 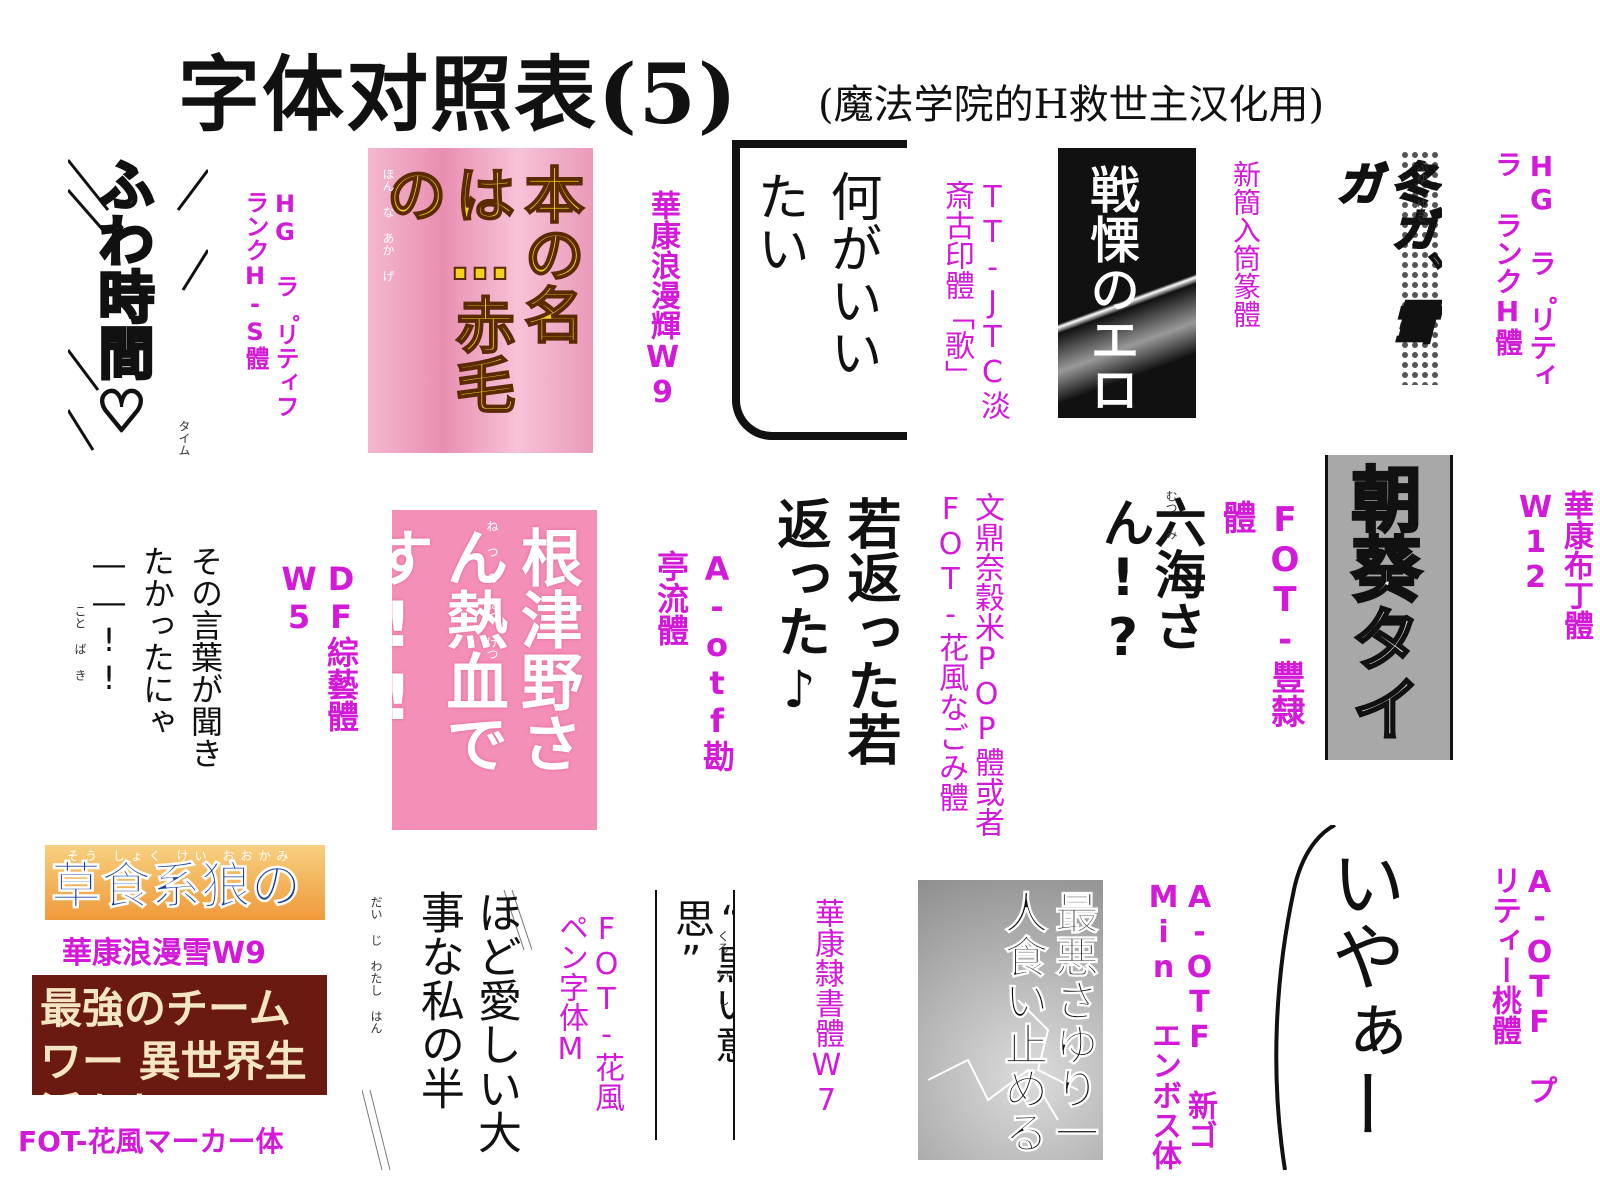 I want to click on sample-ruby-7: ね つ の ねっ けつ, so click(x=492, y=590).